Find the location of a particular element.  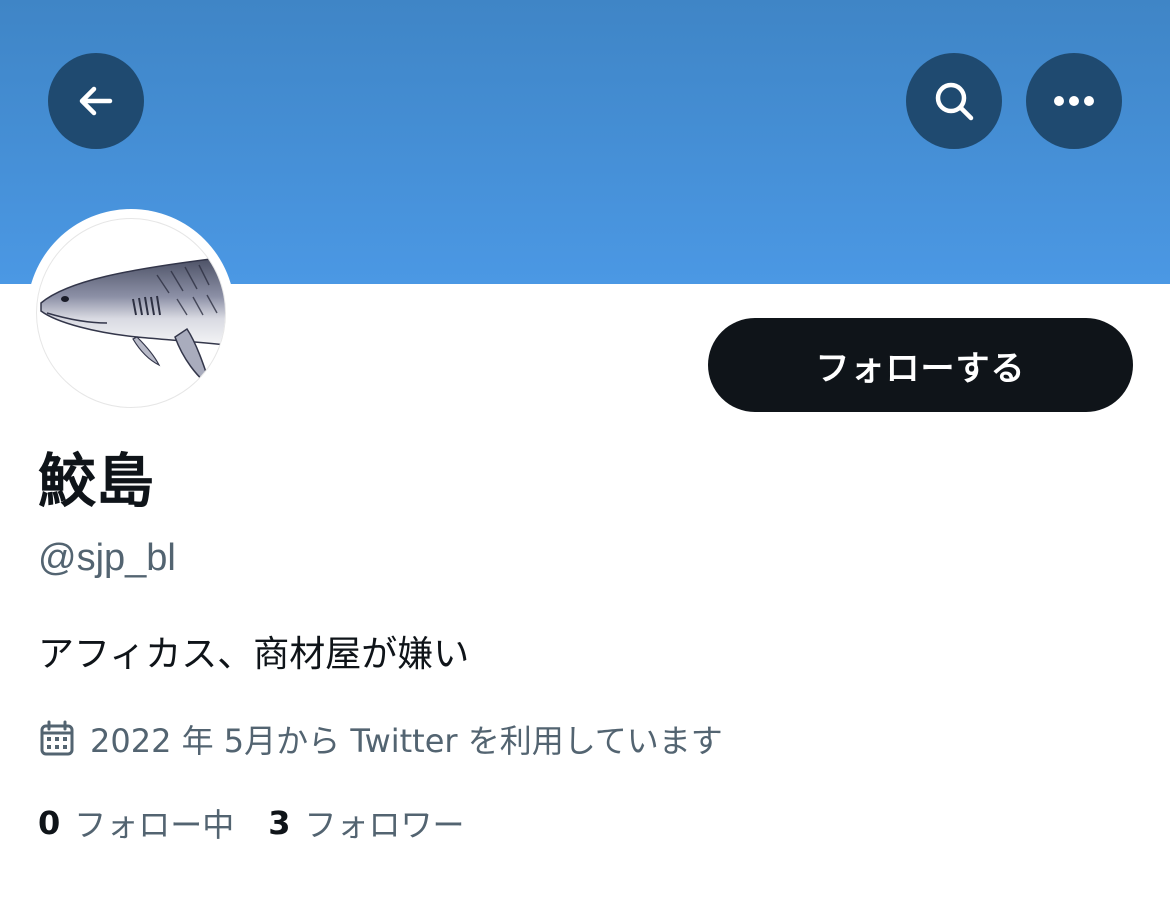

followers-link: 3 フォロワー is located at coordinates (366, 823).